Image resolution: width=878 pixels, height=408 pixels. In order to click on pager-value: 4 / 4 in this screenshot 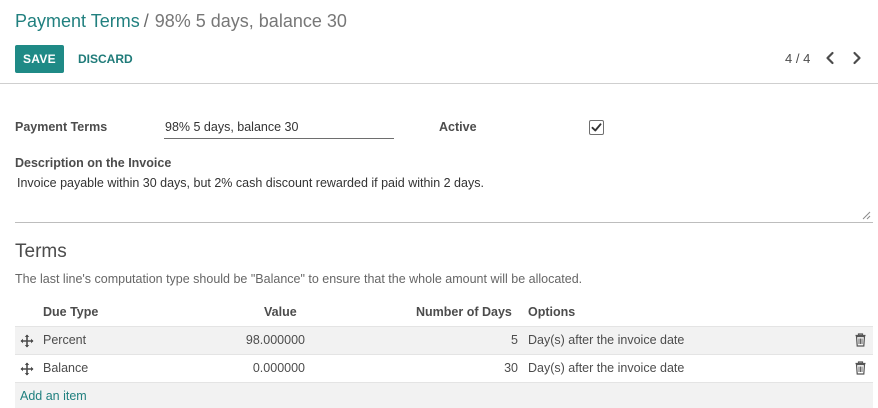, I will do `click(797, 58)`.